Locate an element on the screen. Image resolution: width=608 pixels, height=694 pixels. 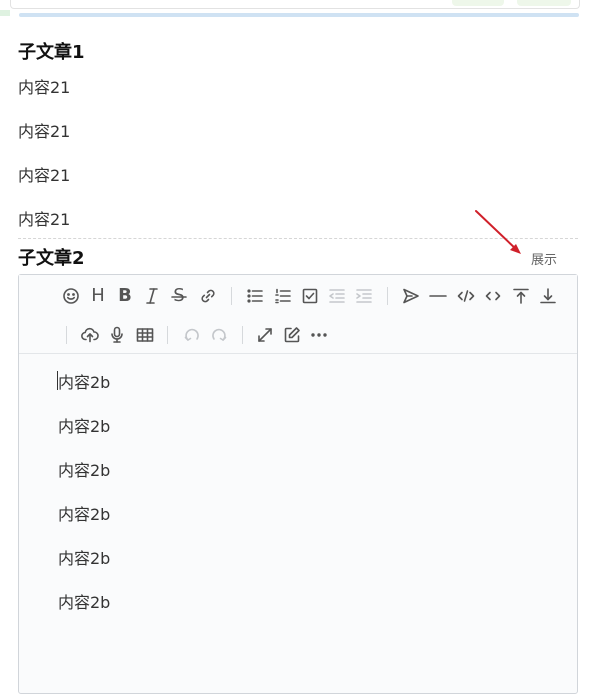
unordered-list-icon is located at coordinates (255, 296).